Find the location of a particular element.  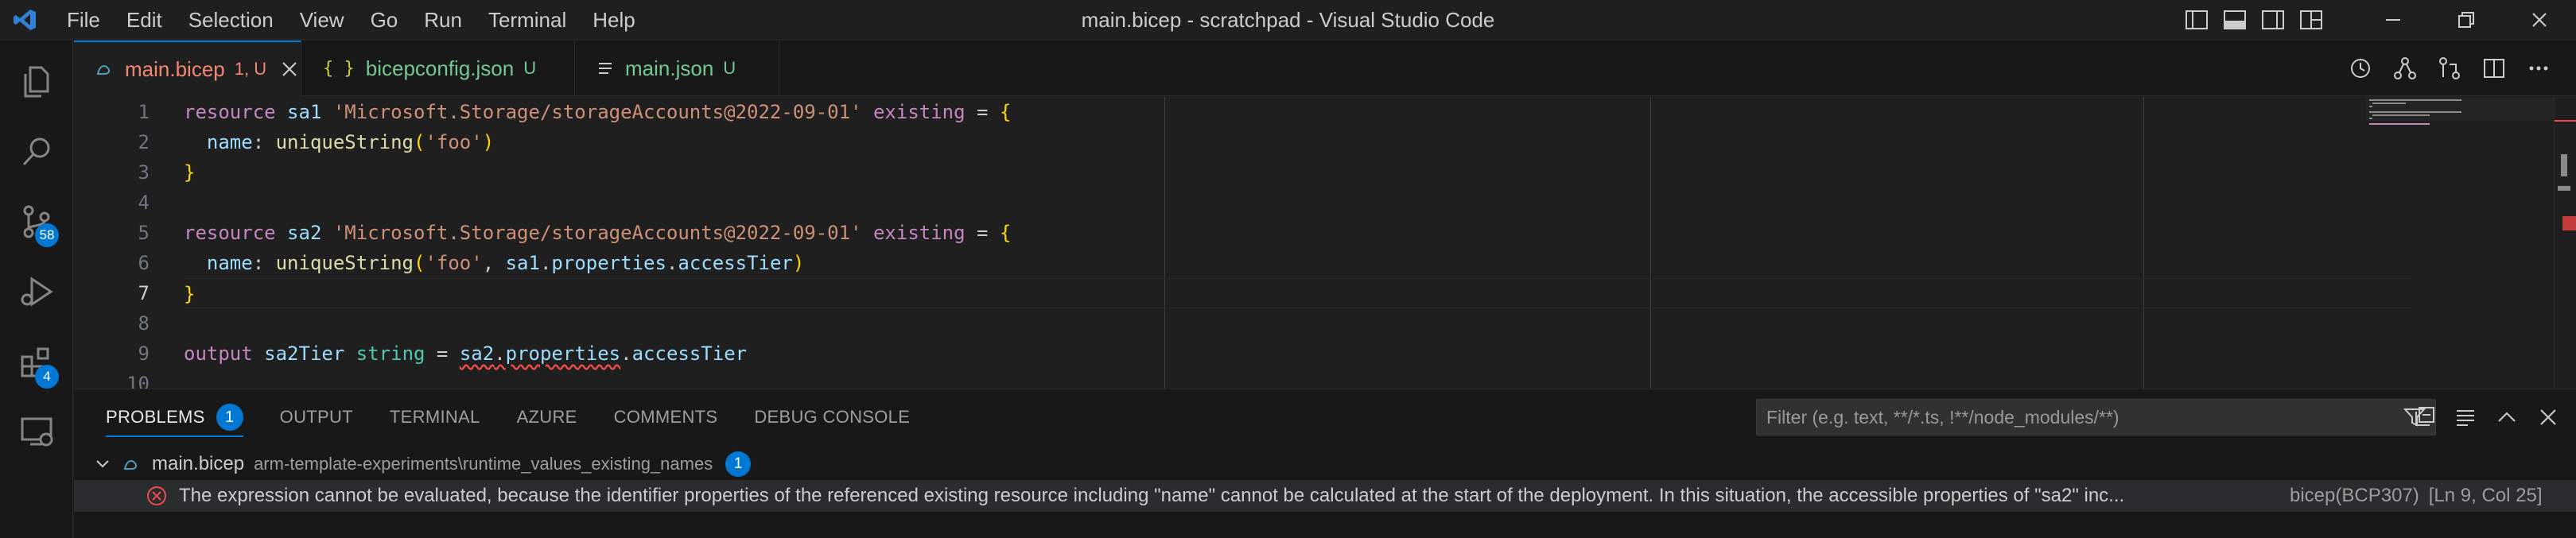

menu-terminal: Terminal is located at coordinates (527, 20).